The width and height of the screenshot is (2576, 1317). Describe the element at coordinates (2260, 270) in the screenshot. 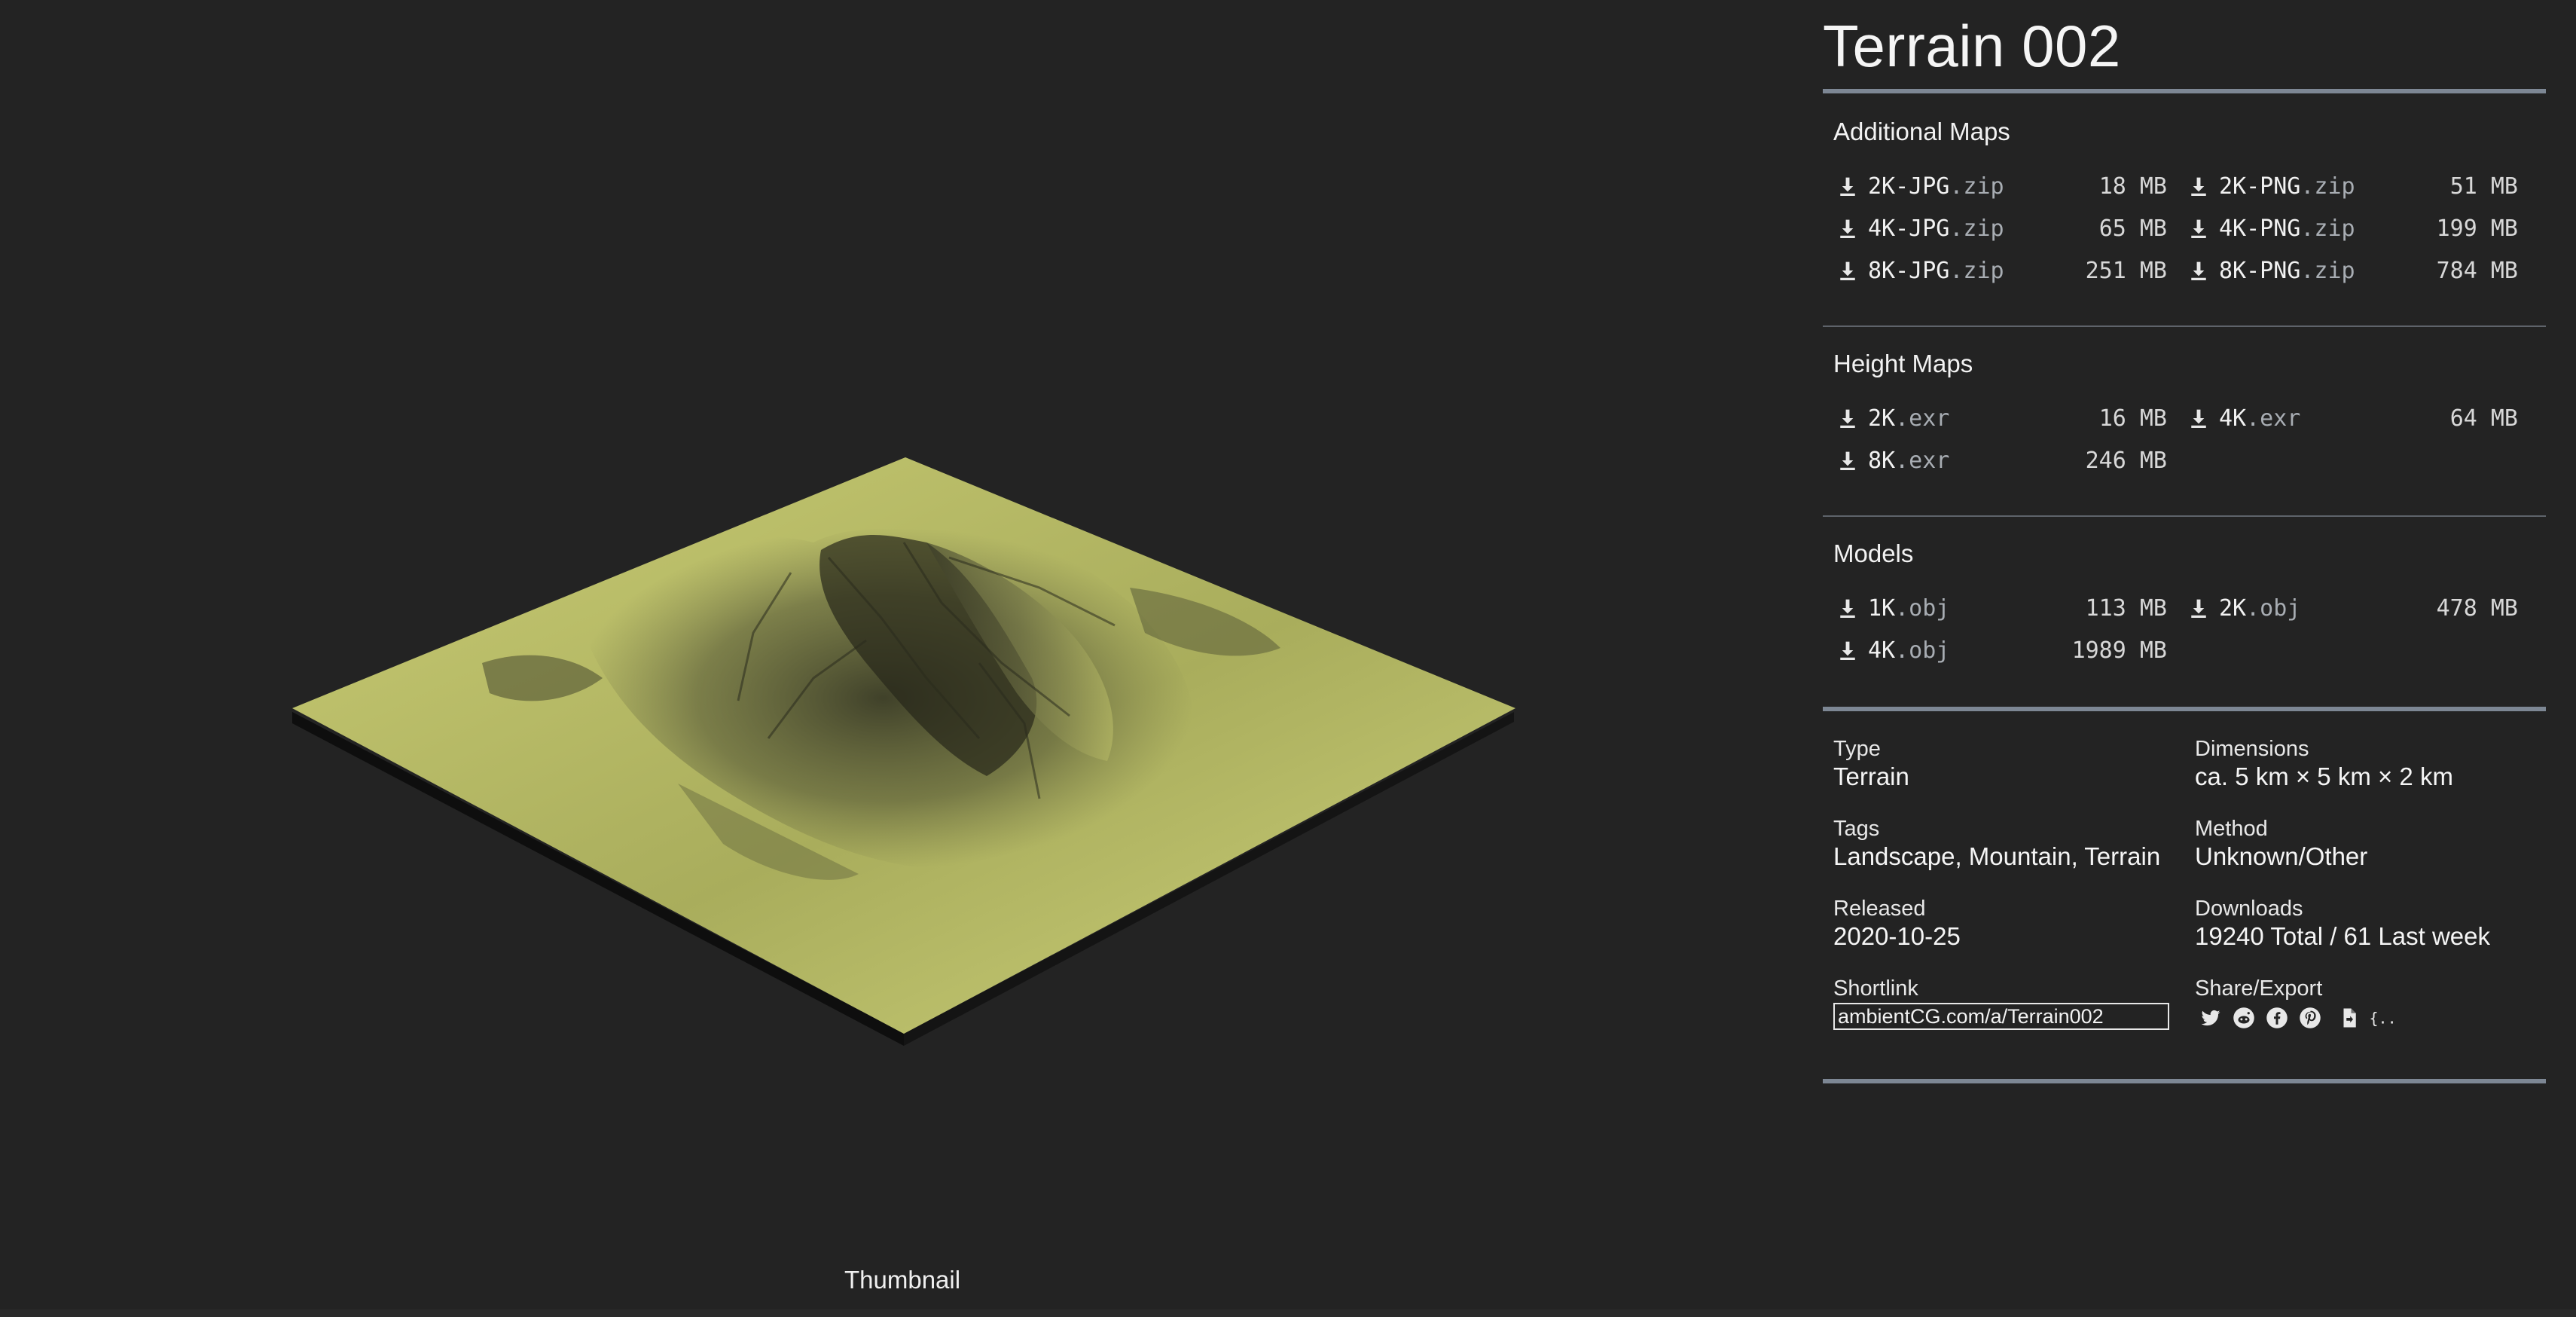

I see `download-name: 8K-PNG` at that location.